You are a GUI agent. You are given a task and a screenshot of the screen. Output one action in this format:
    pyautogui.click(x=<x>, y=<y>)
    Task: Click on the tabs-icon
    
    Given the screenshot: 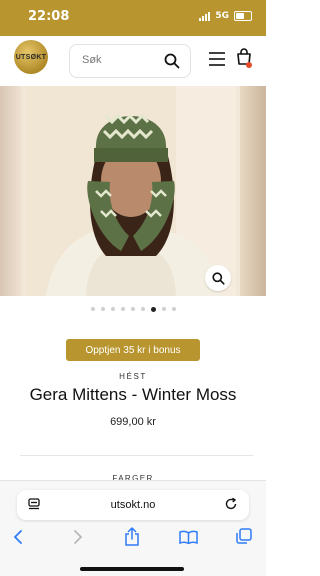 What is the action you would take?
    pyautogui.click(x=244, y=536)
    